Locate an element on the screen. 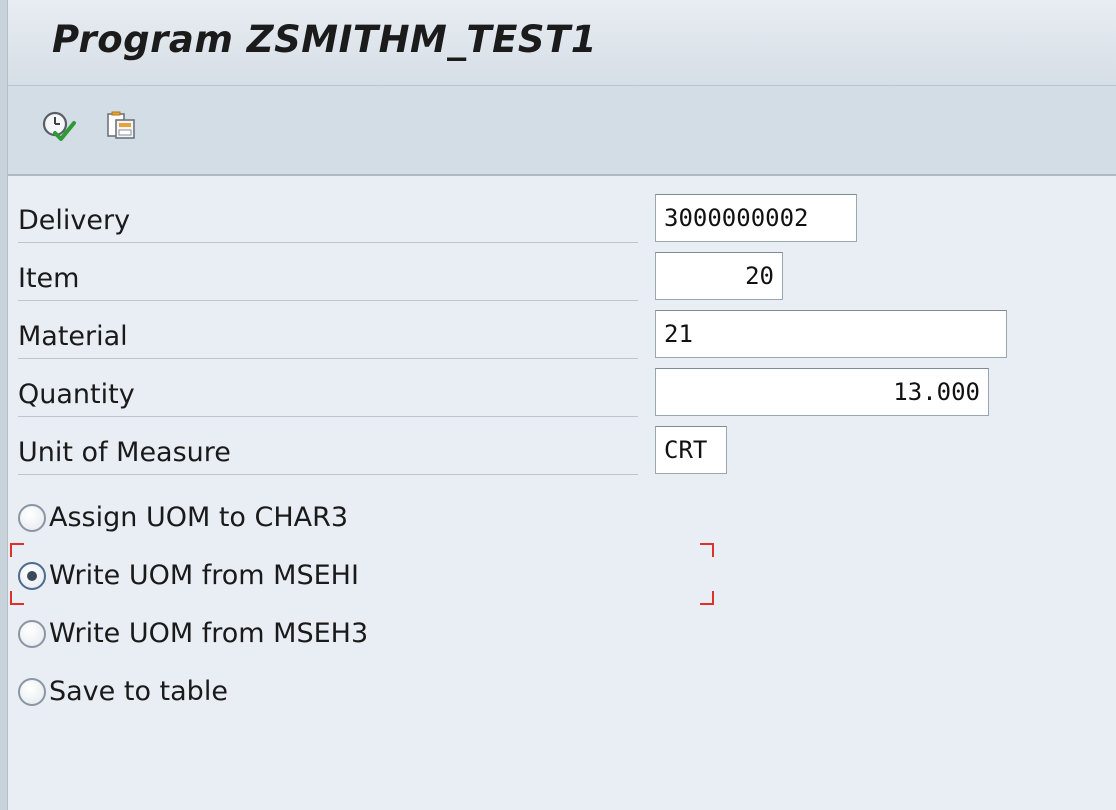 The image size is (1116, 810). radio-label-assign: Assign UOM to CHAR3 is located at coordinates (199, 517).